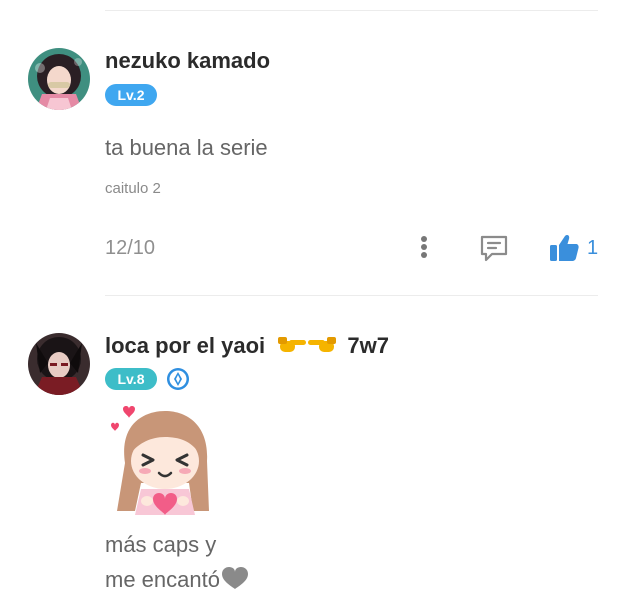  I want to click on comment-date: 12/10, so click(130, 248).